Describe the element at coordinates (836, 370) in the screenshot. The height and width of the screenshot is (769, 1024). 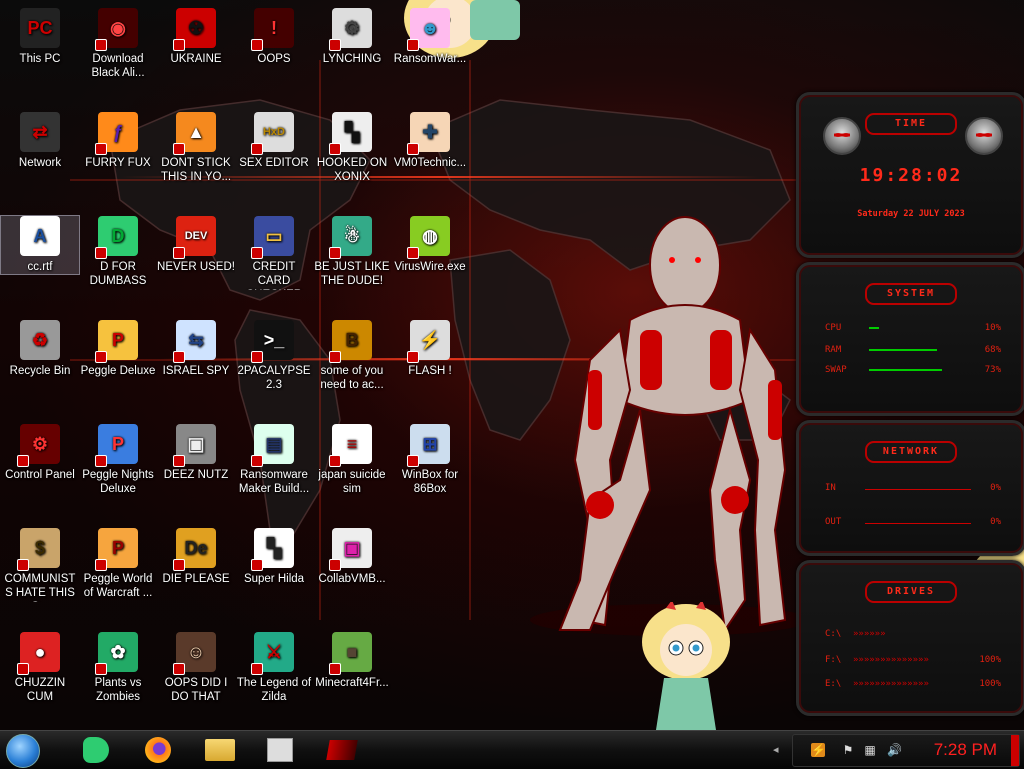
I see `swap-label: SWAP` at that location.